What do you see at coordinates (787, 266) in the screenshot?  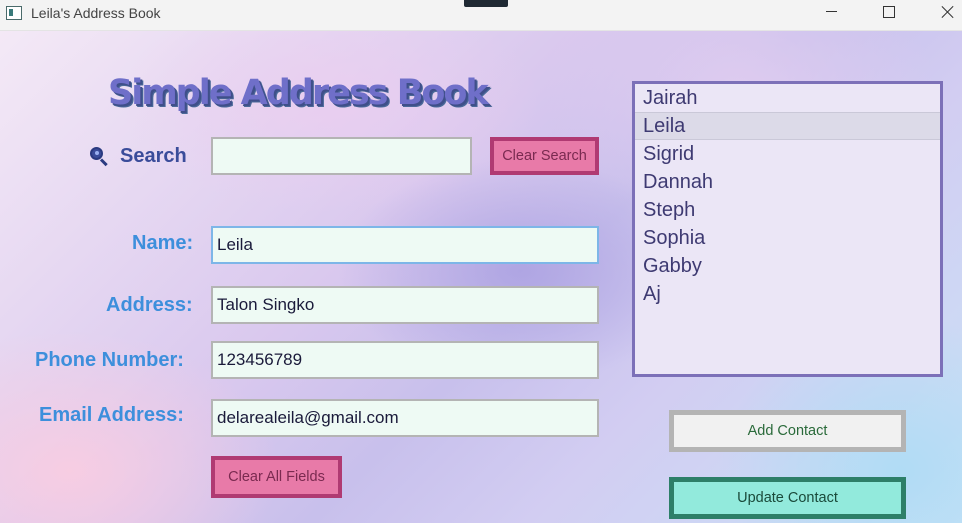 I see `list-item: Gabby` at bounding box center [787, 266].